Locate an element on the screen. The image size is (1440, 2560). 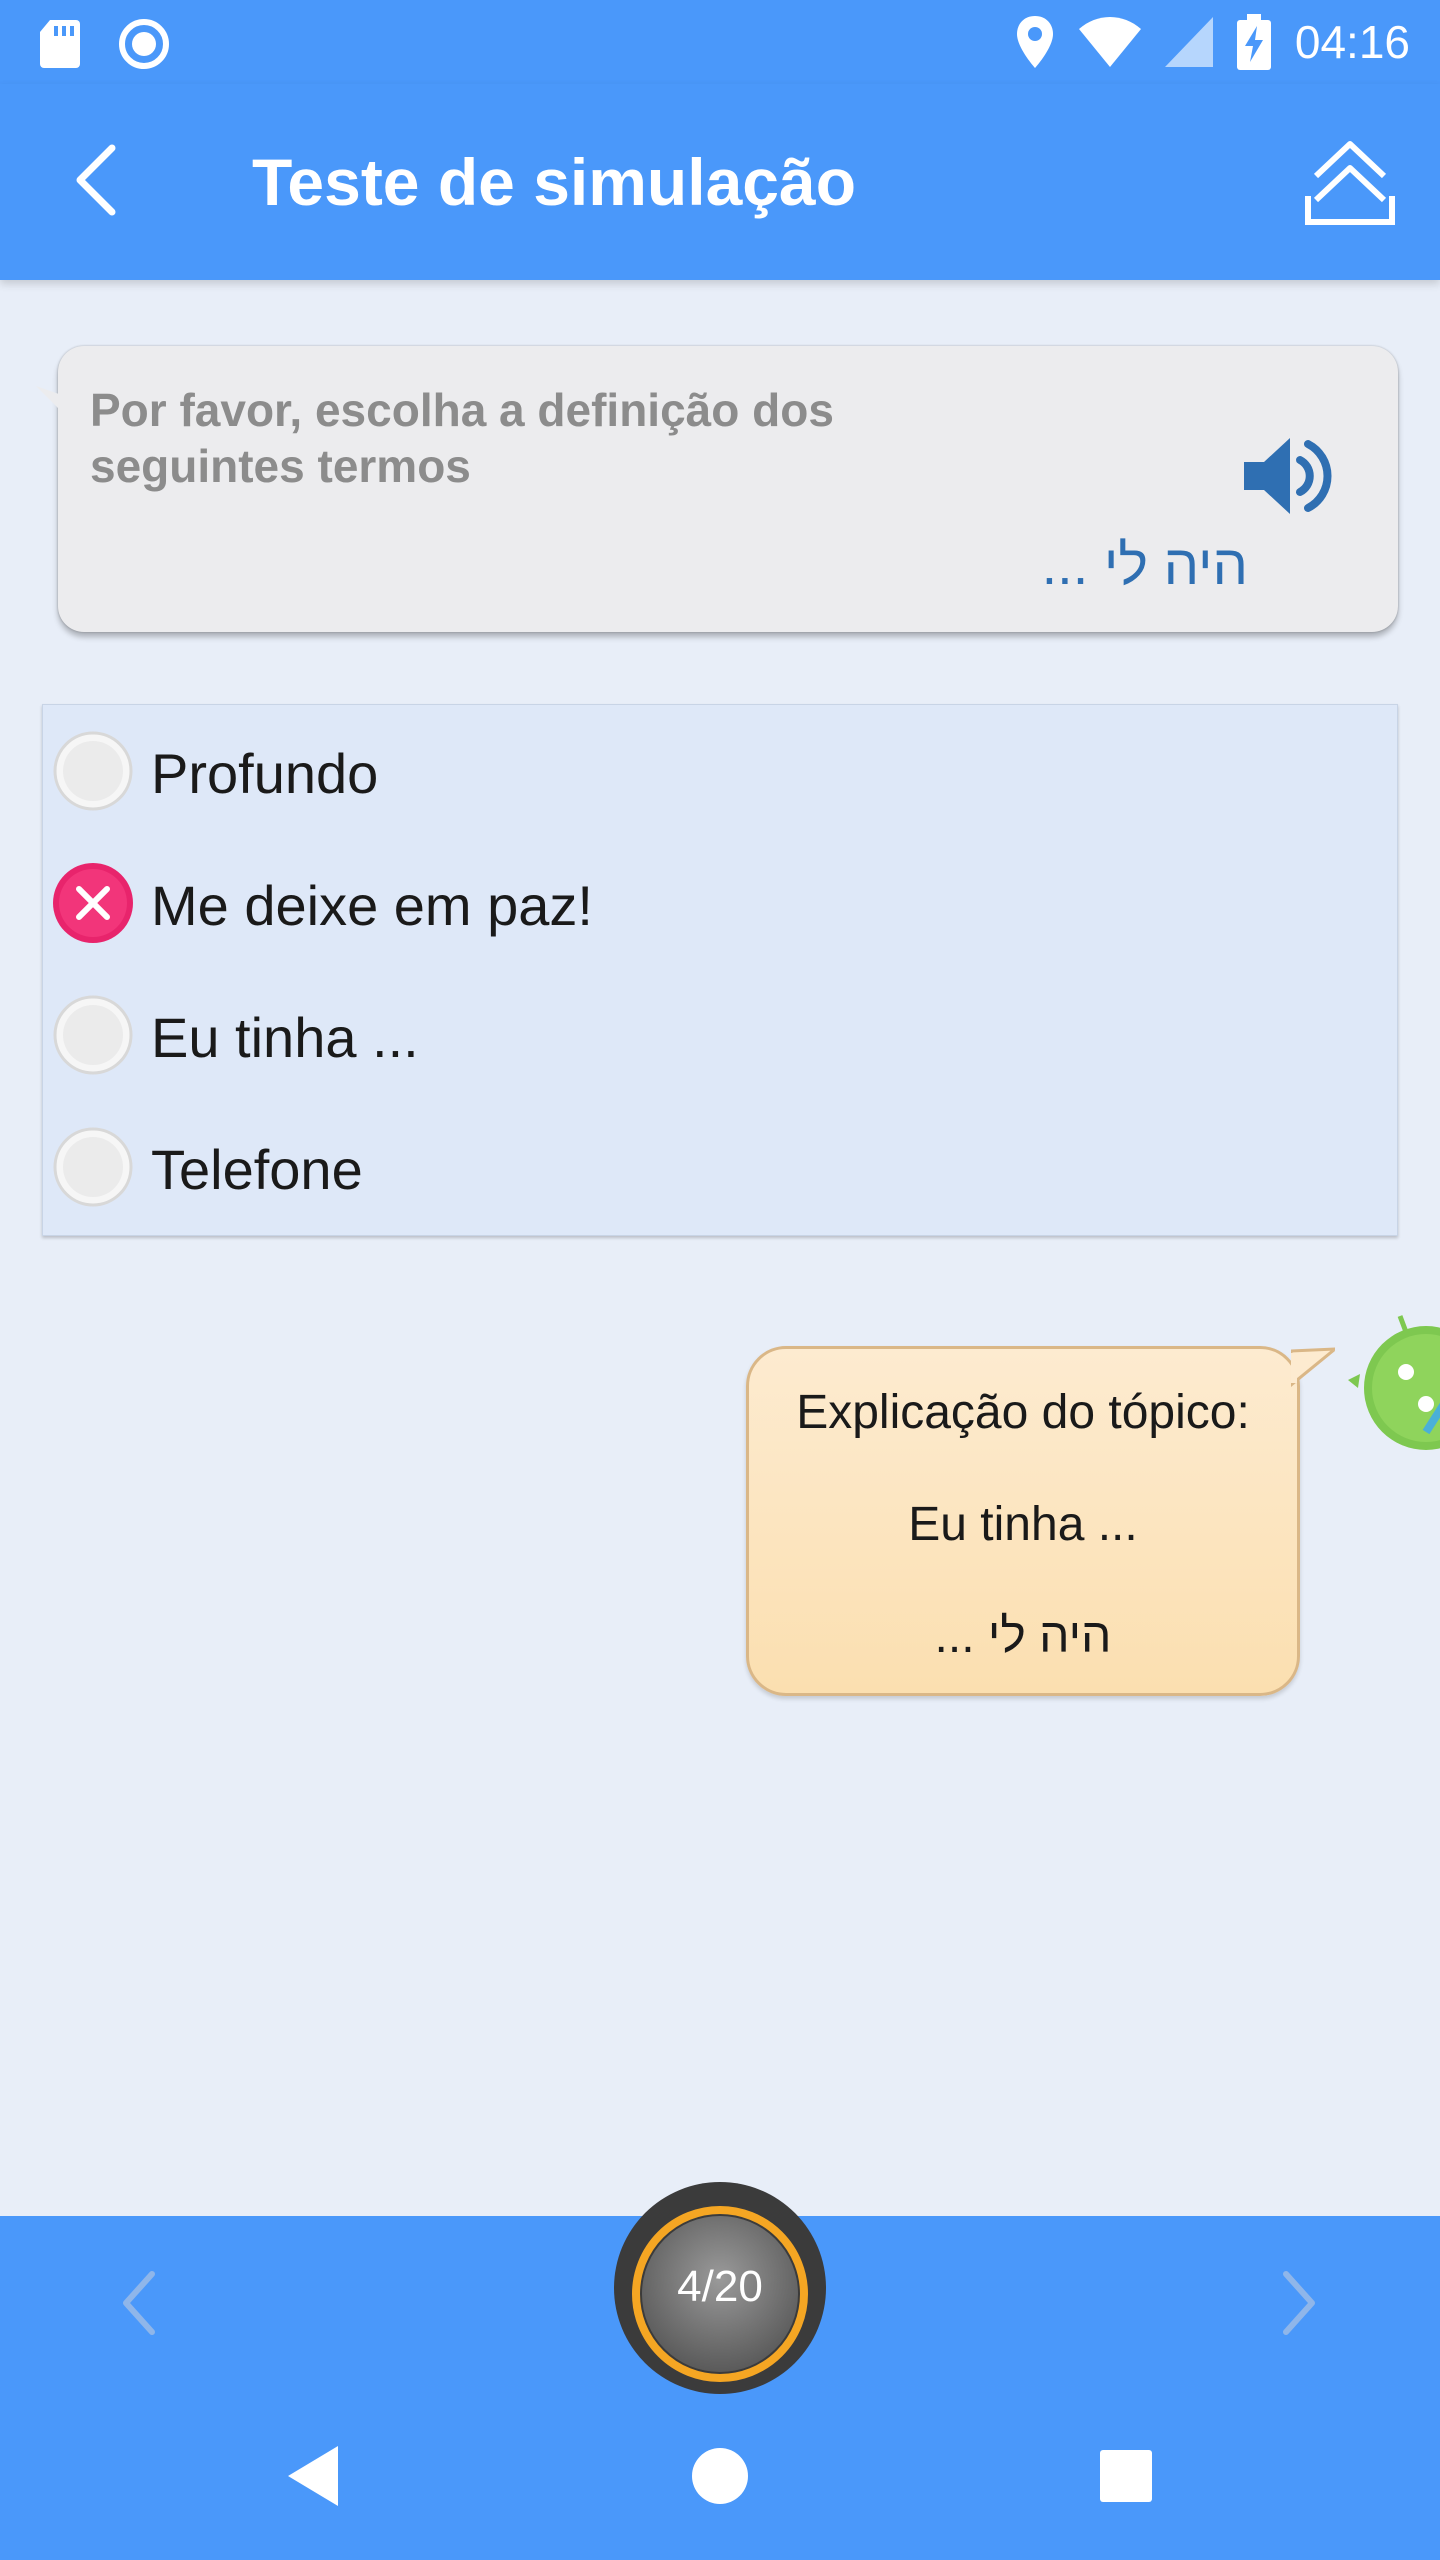
location-pin-icon is located at coordinates (1034, 42).